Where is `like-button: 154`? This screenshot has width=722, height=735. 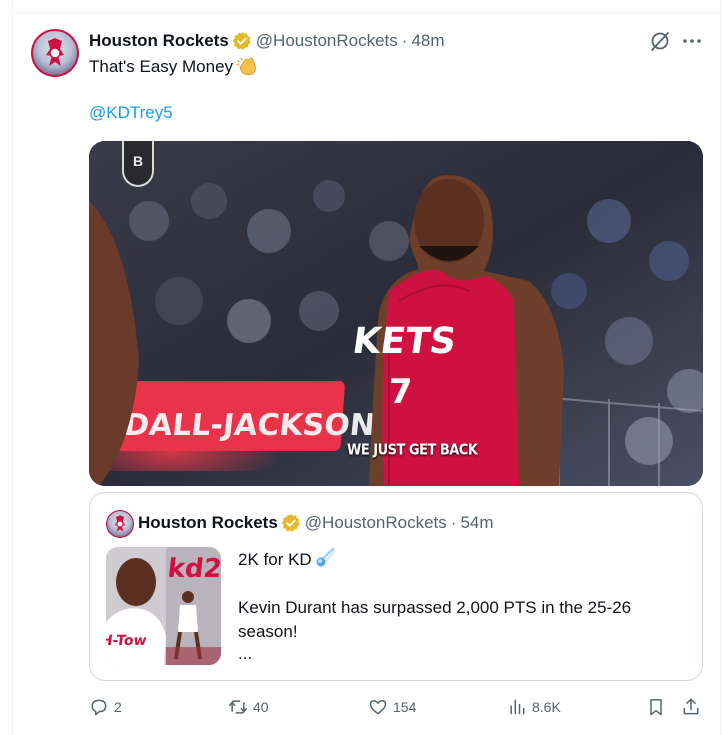 like-button: 154 is located at coordinates (392, 707).